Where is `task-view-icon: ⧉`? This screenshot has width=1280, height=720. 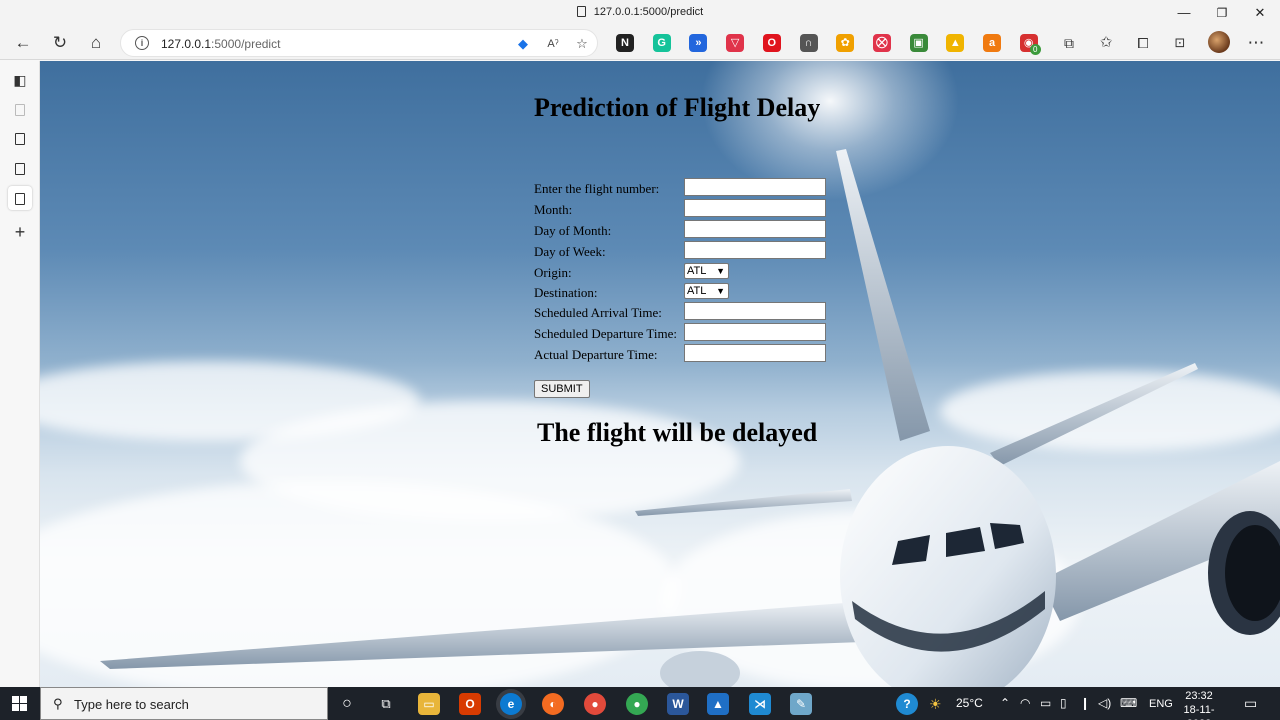 task-view-icon: ⧉ is located at coordinates (386, 704).